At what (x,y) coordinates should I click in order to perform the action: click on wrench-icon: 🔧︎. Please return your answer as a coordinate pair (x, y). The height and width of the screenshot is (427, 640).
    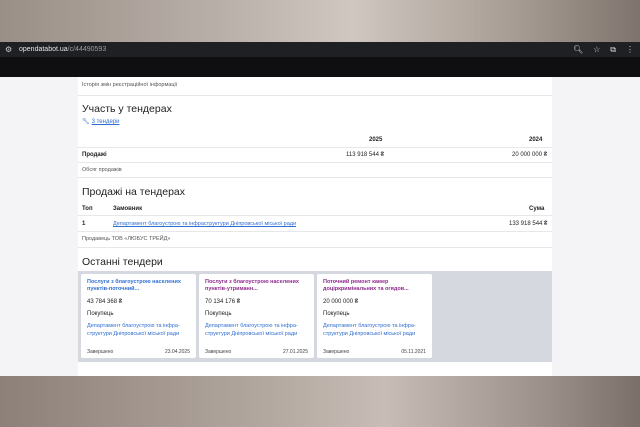
    Looking at the image, I should click on (86, 122).